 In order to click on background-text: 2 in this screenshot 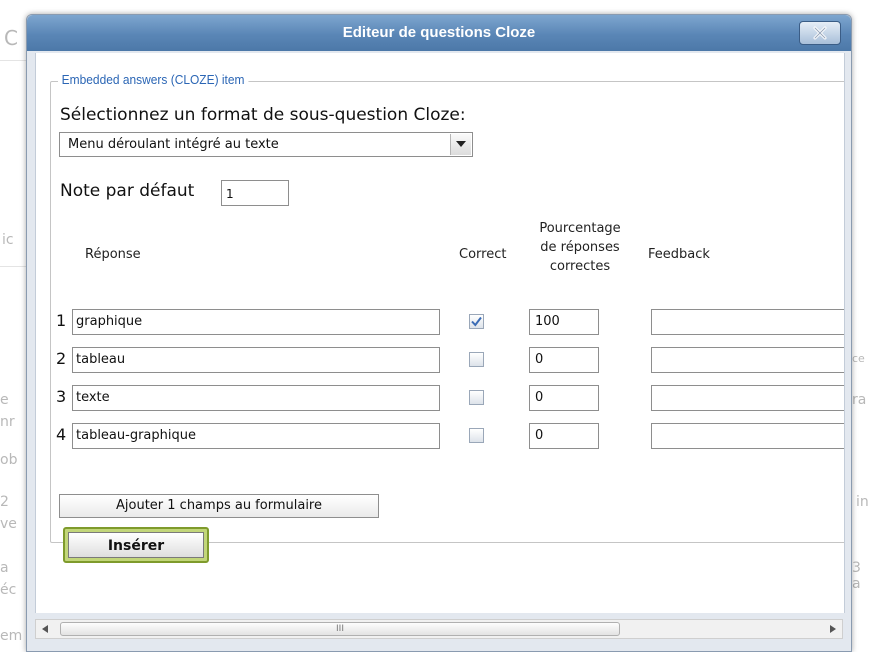, I will do `click(4, 502)`.